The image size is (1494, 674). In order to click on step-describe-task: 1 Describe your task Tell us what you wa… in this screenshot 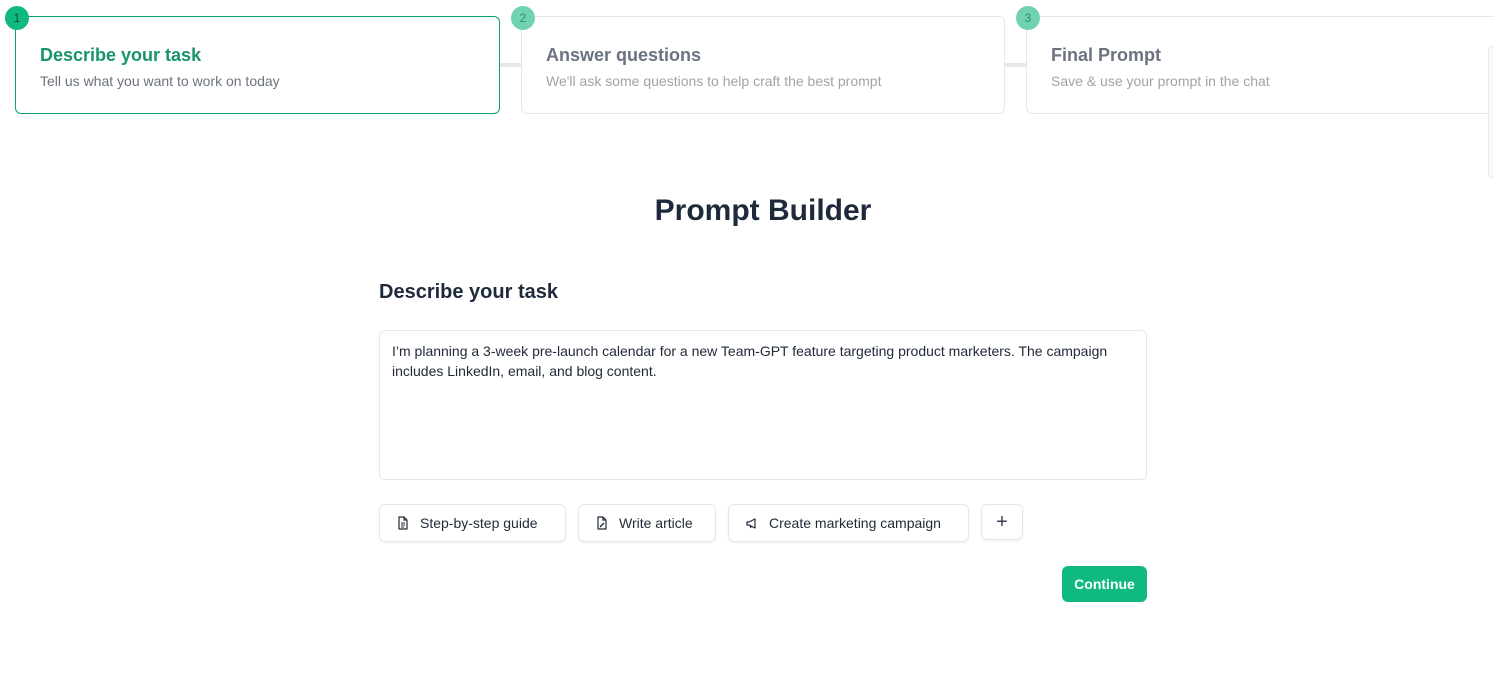, I will do `click(252, 60)`.